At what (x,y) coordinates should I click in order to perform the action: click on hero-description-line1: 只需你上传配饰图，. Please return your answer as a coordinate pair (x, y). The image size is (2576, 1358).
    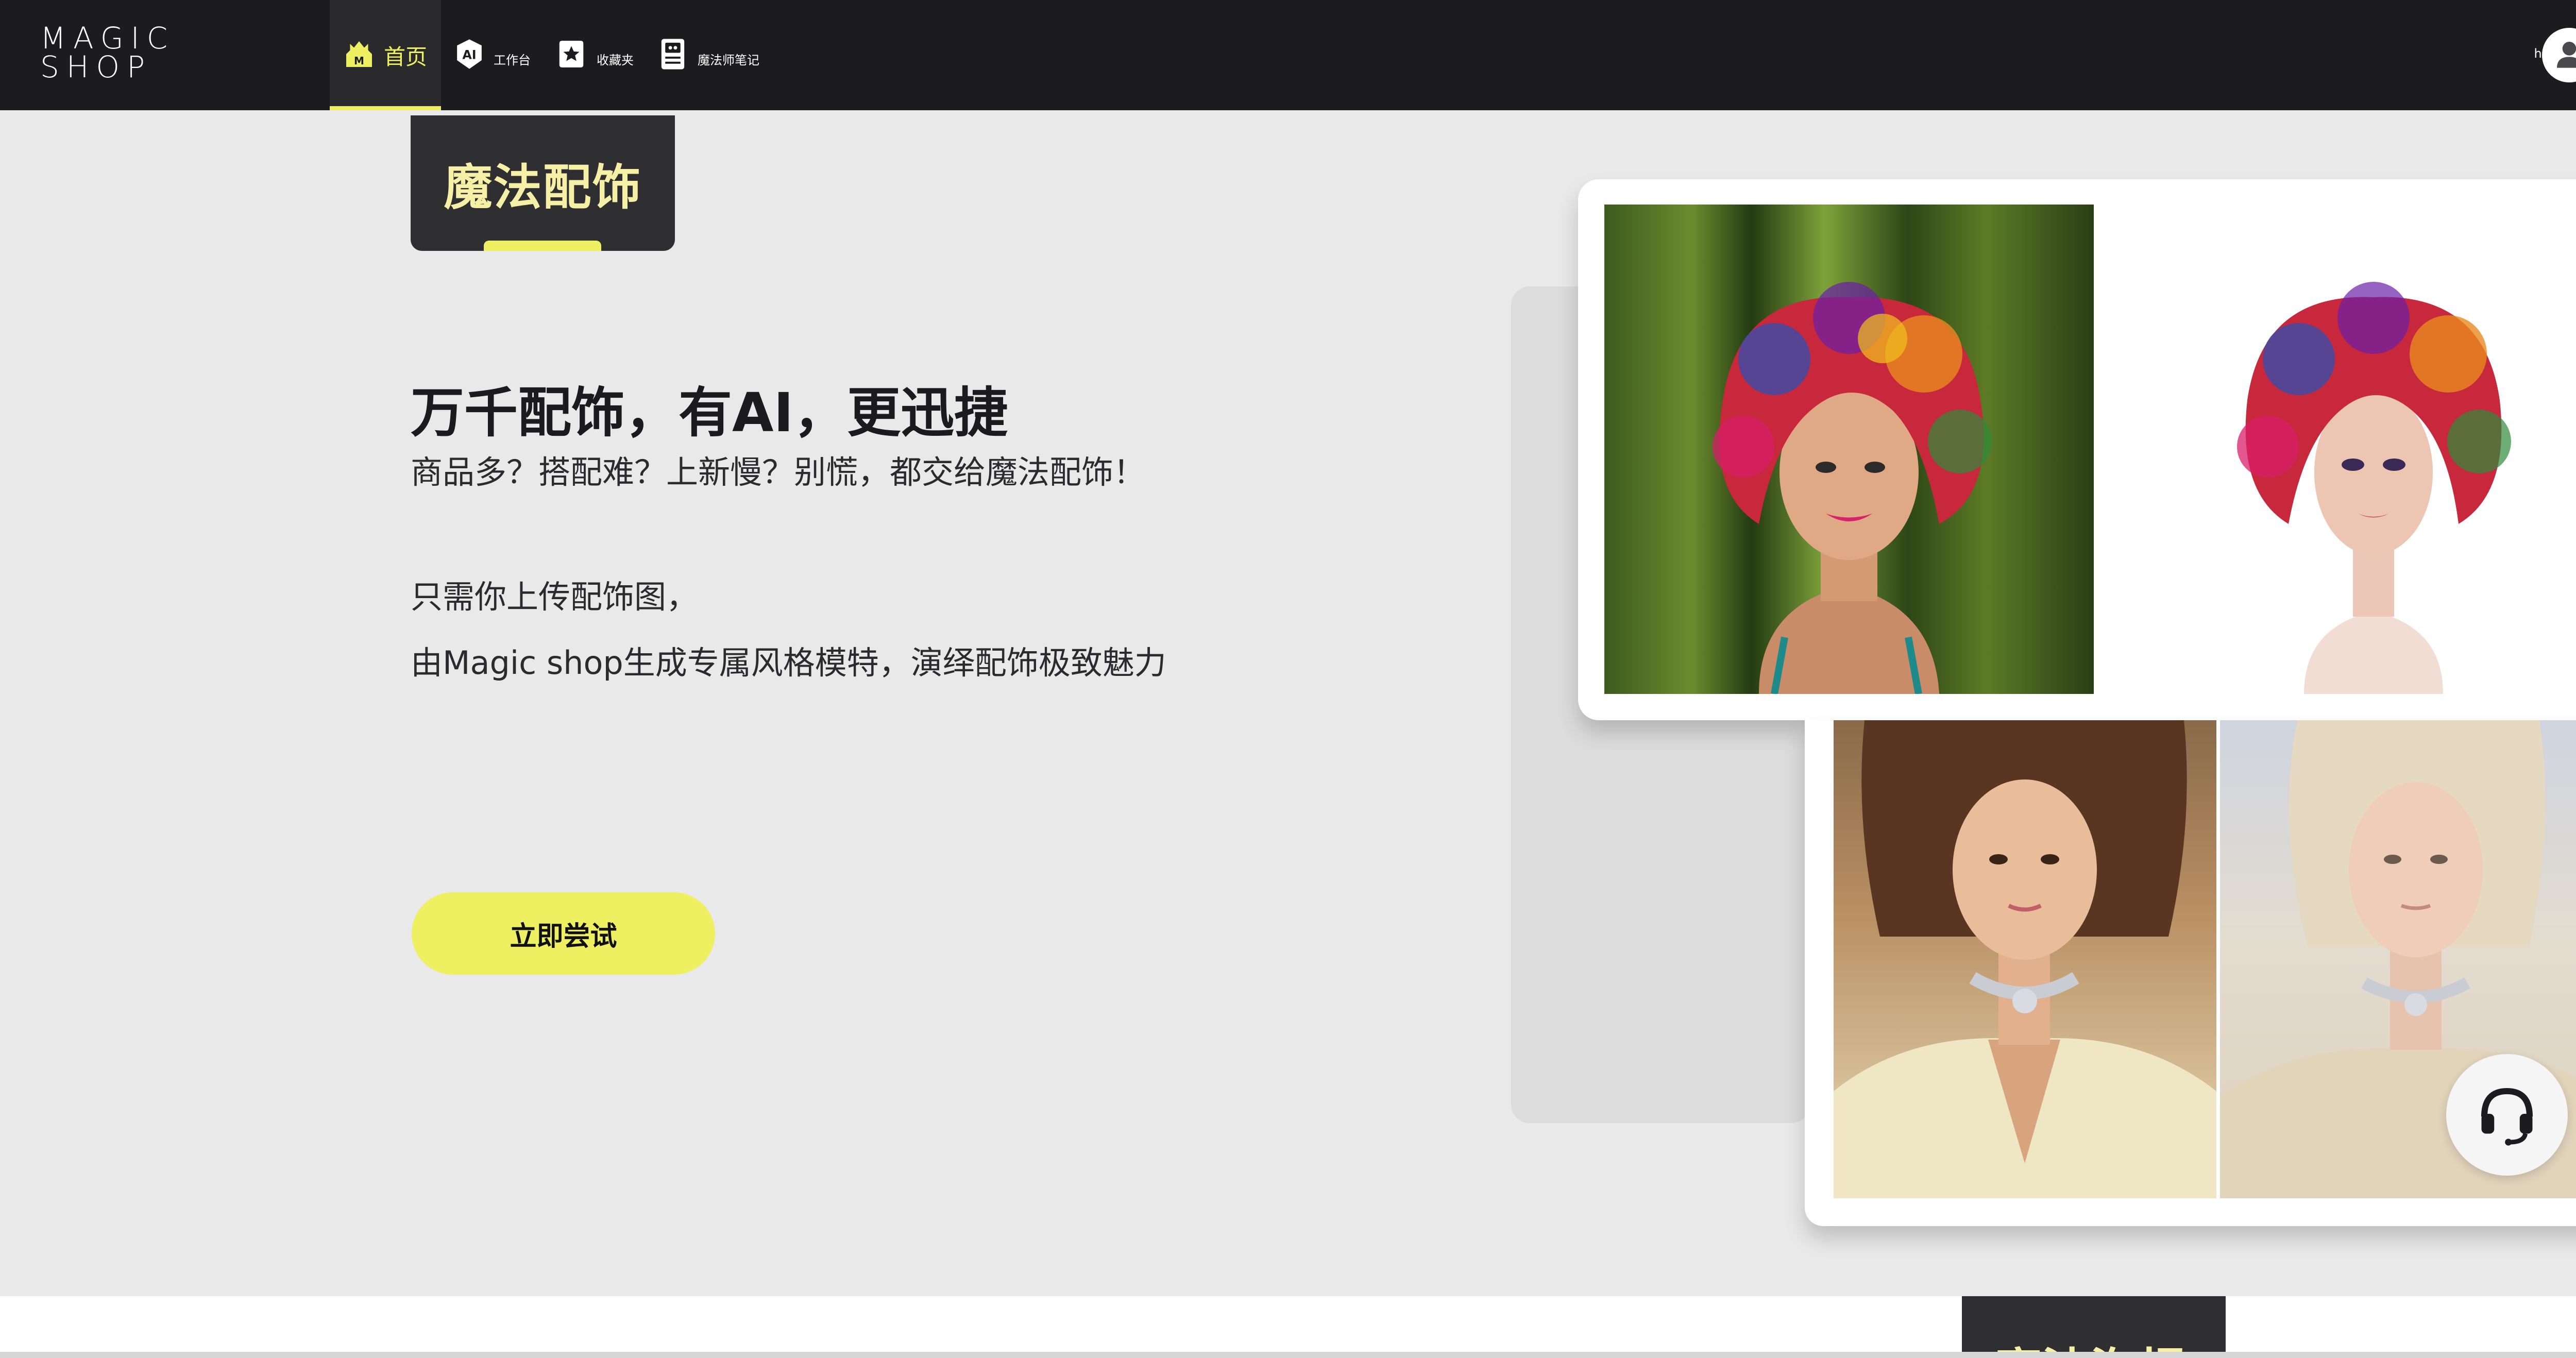
    Looking at the image, I should click on (555, 597).